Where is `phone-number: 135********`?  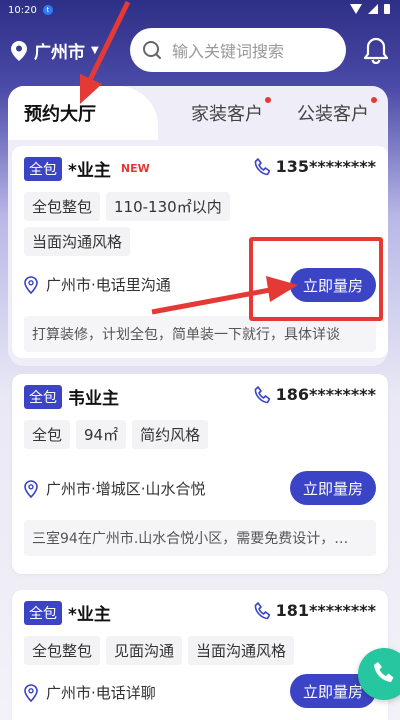
phone-number: 135******** is located at coordinates (315, 166).